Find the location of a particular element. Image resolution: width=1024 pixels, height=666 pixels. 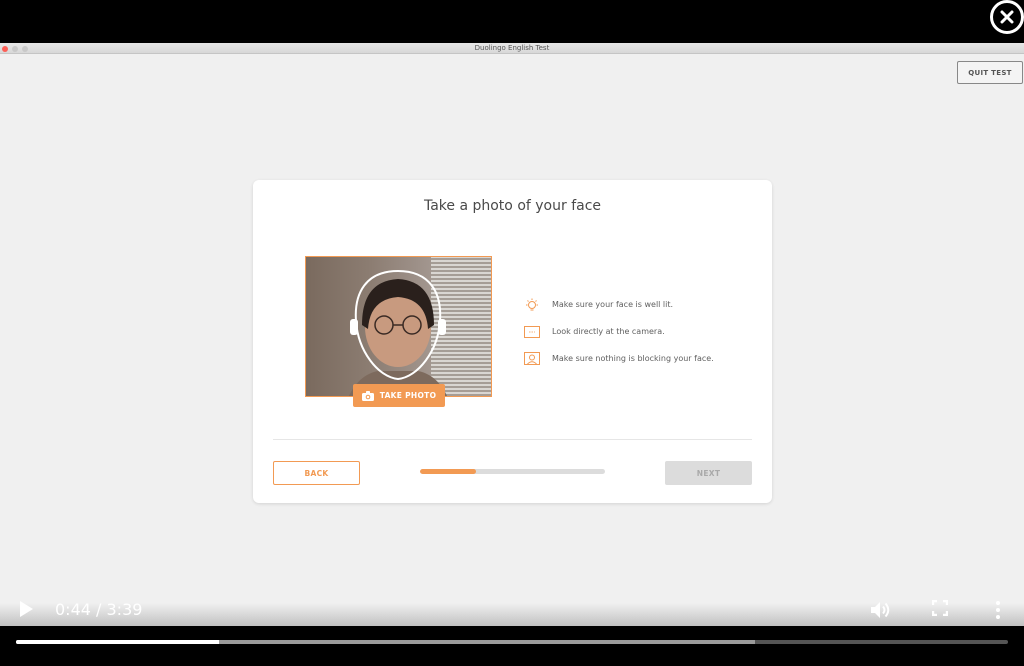

tip-item: Make sure your face is well lit. is located at coordinates (618, 304).